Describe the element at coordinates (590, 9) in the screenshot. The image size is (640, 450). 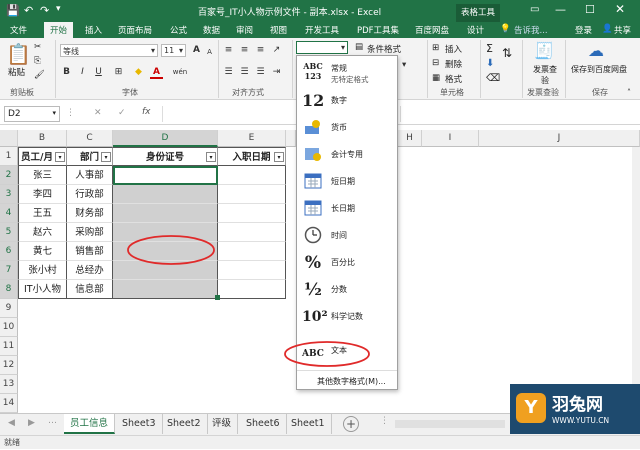
I see `maximize-icon: ☐` at that location.